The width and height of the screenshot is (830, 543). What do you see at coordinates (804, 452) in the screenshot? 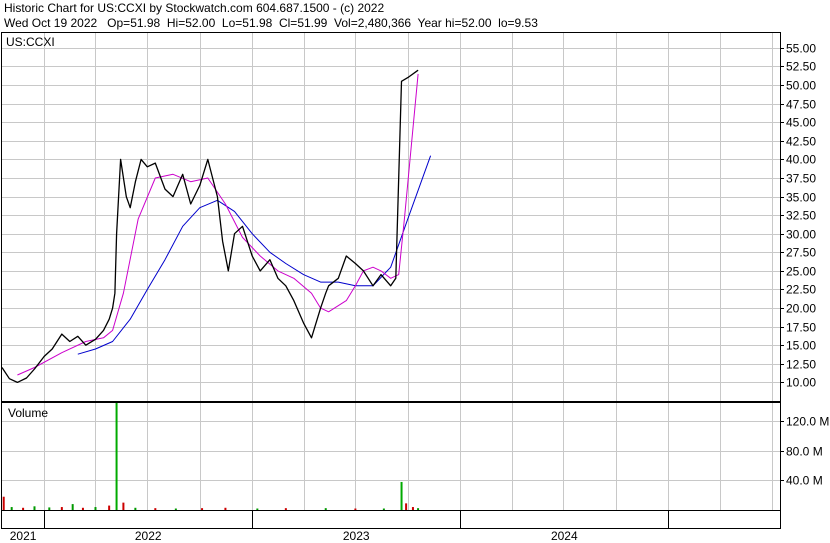
I see `volume-tick-label: 80.0 M` at bounding box center [804, 452].